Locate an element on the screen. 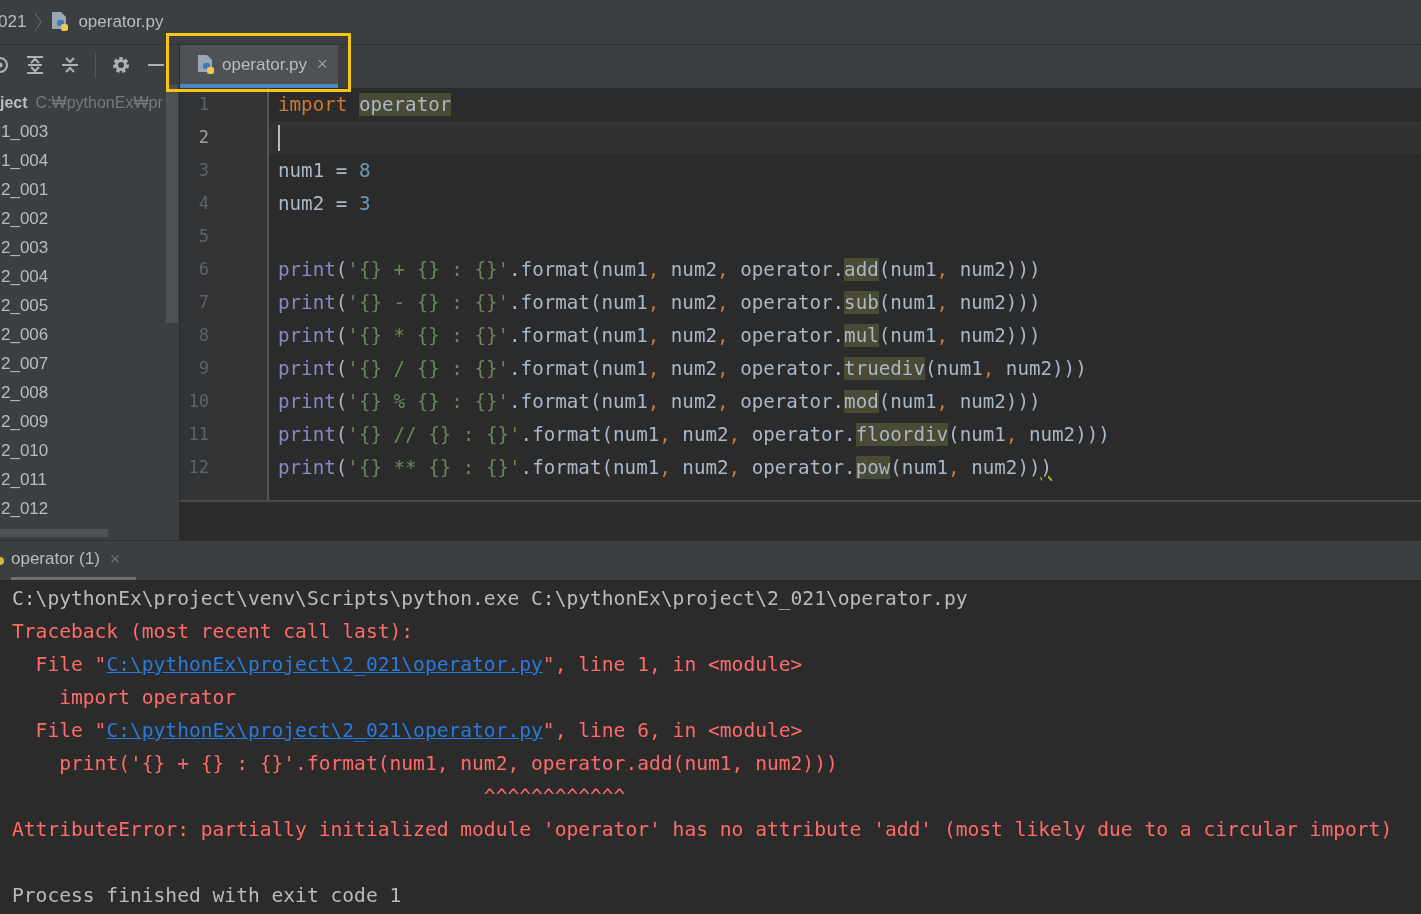  code-line: print('{} // {} : {}'.format(num1, num2, operator.floordiv(num1, num2))) is located at coordinates (694, 435).